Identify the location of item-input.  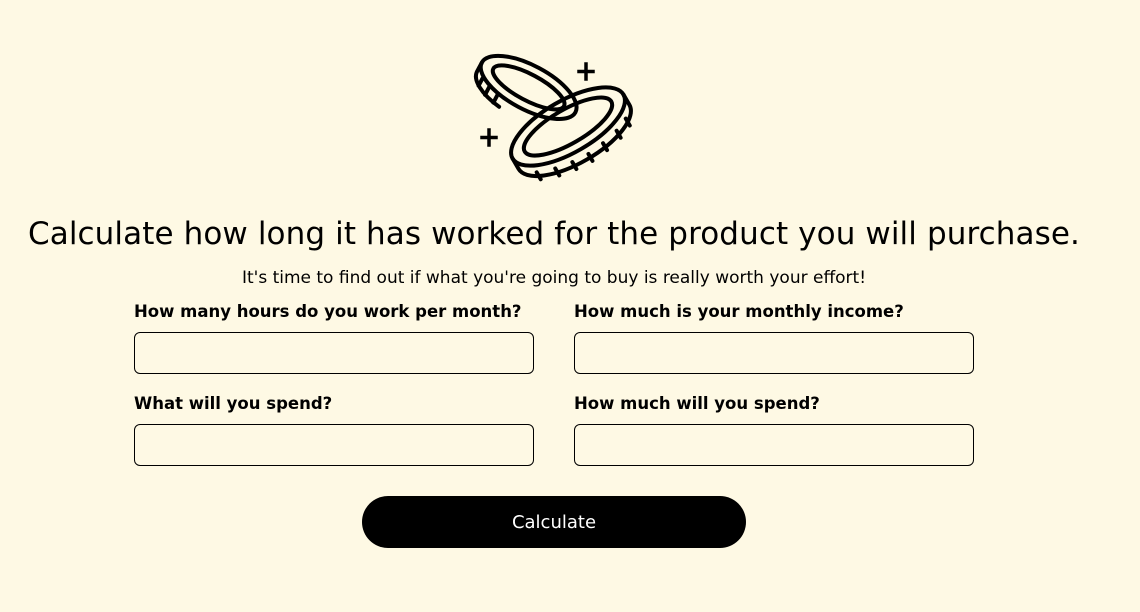
(334, 445).